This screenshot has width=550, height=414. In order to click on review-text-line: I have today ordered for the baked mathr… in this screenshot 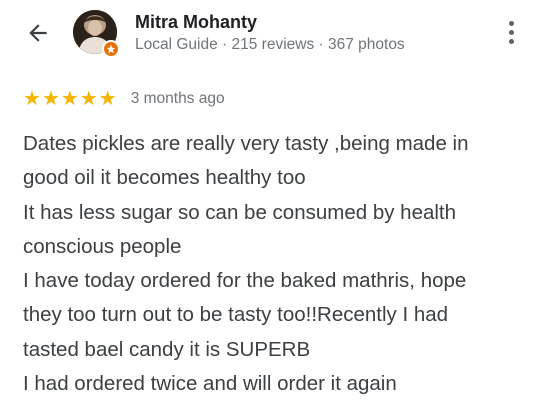, I will do `click(245, 281)`.